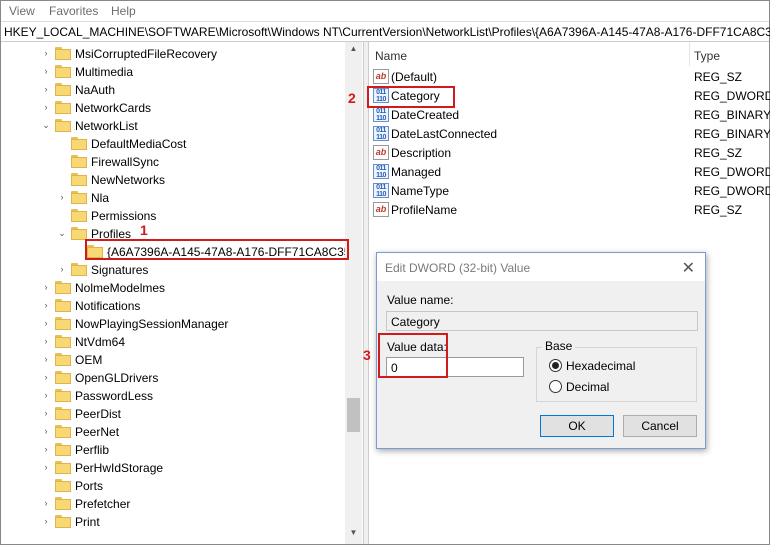 Image resolution: width=770 pixels, height=545 pixels. Describe the element at coordinates (152, 324) in the screenshot. I see `tree-item-label: NowPlayingSessionManager` at that location.